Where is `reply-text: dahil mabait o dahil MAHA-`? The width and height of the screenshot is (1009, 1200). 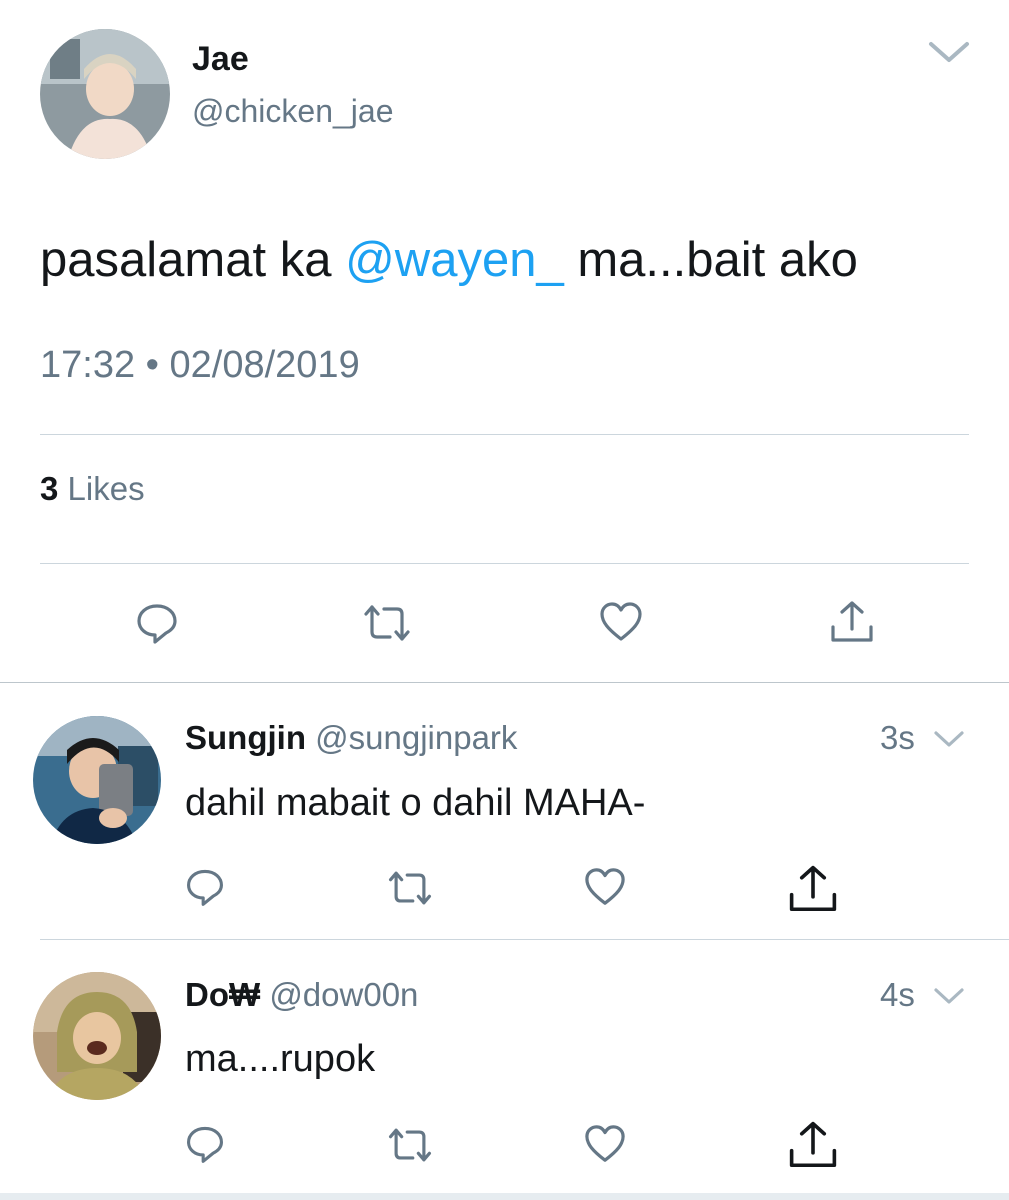
reply-text: dahil mabait o dahil MAHA- is located at coordinates (415, 803).